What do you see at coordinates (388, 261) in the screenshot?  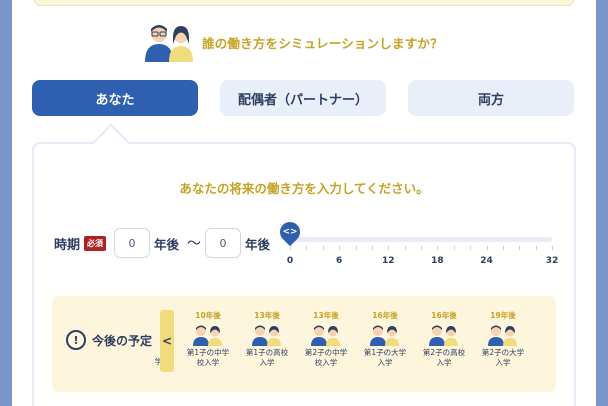 I see `slider-tick-label: 12` at bounding box center [388, 261].